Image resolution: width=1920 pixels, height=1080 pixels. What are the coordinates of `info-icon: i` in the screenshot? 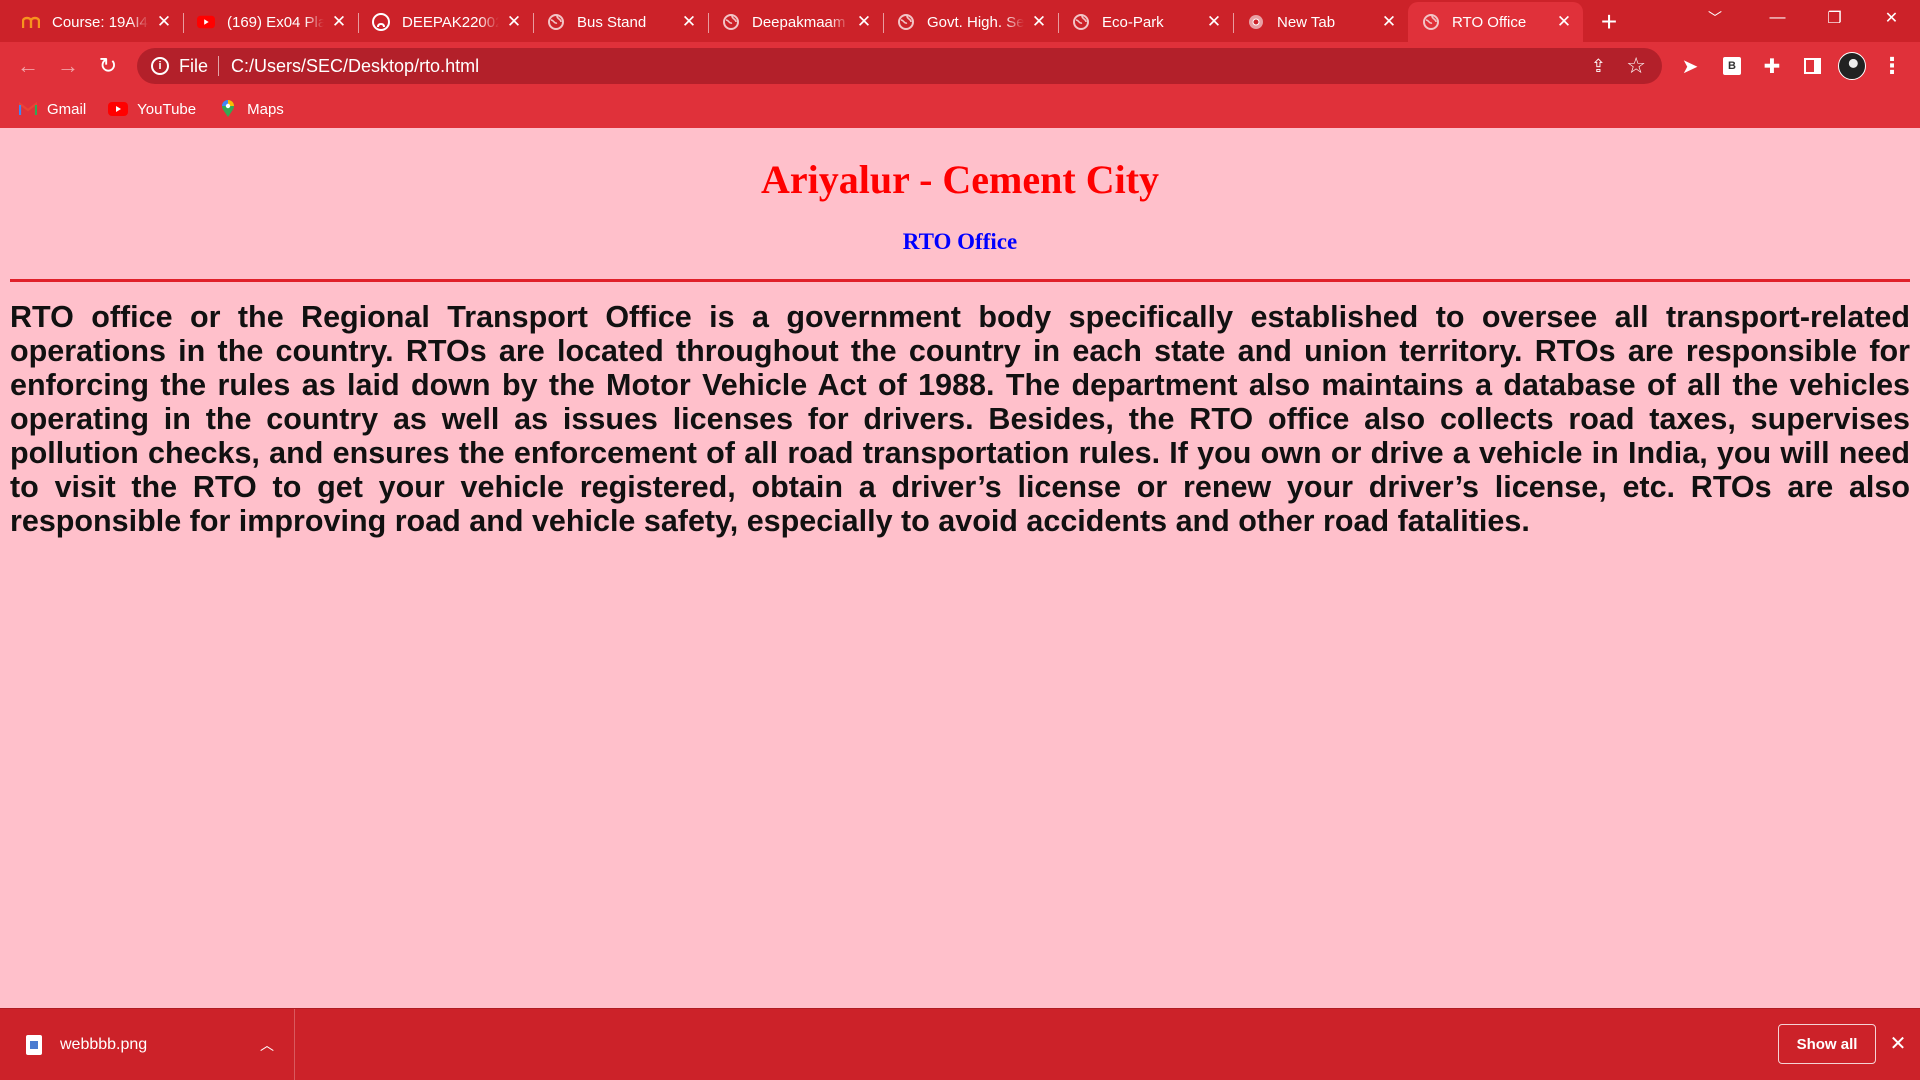 It's located at (160, 66).